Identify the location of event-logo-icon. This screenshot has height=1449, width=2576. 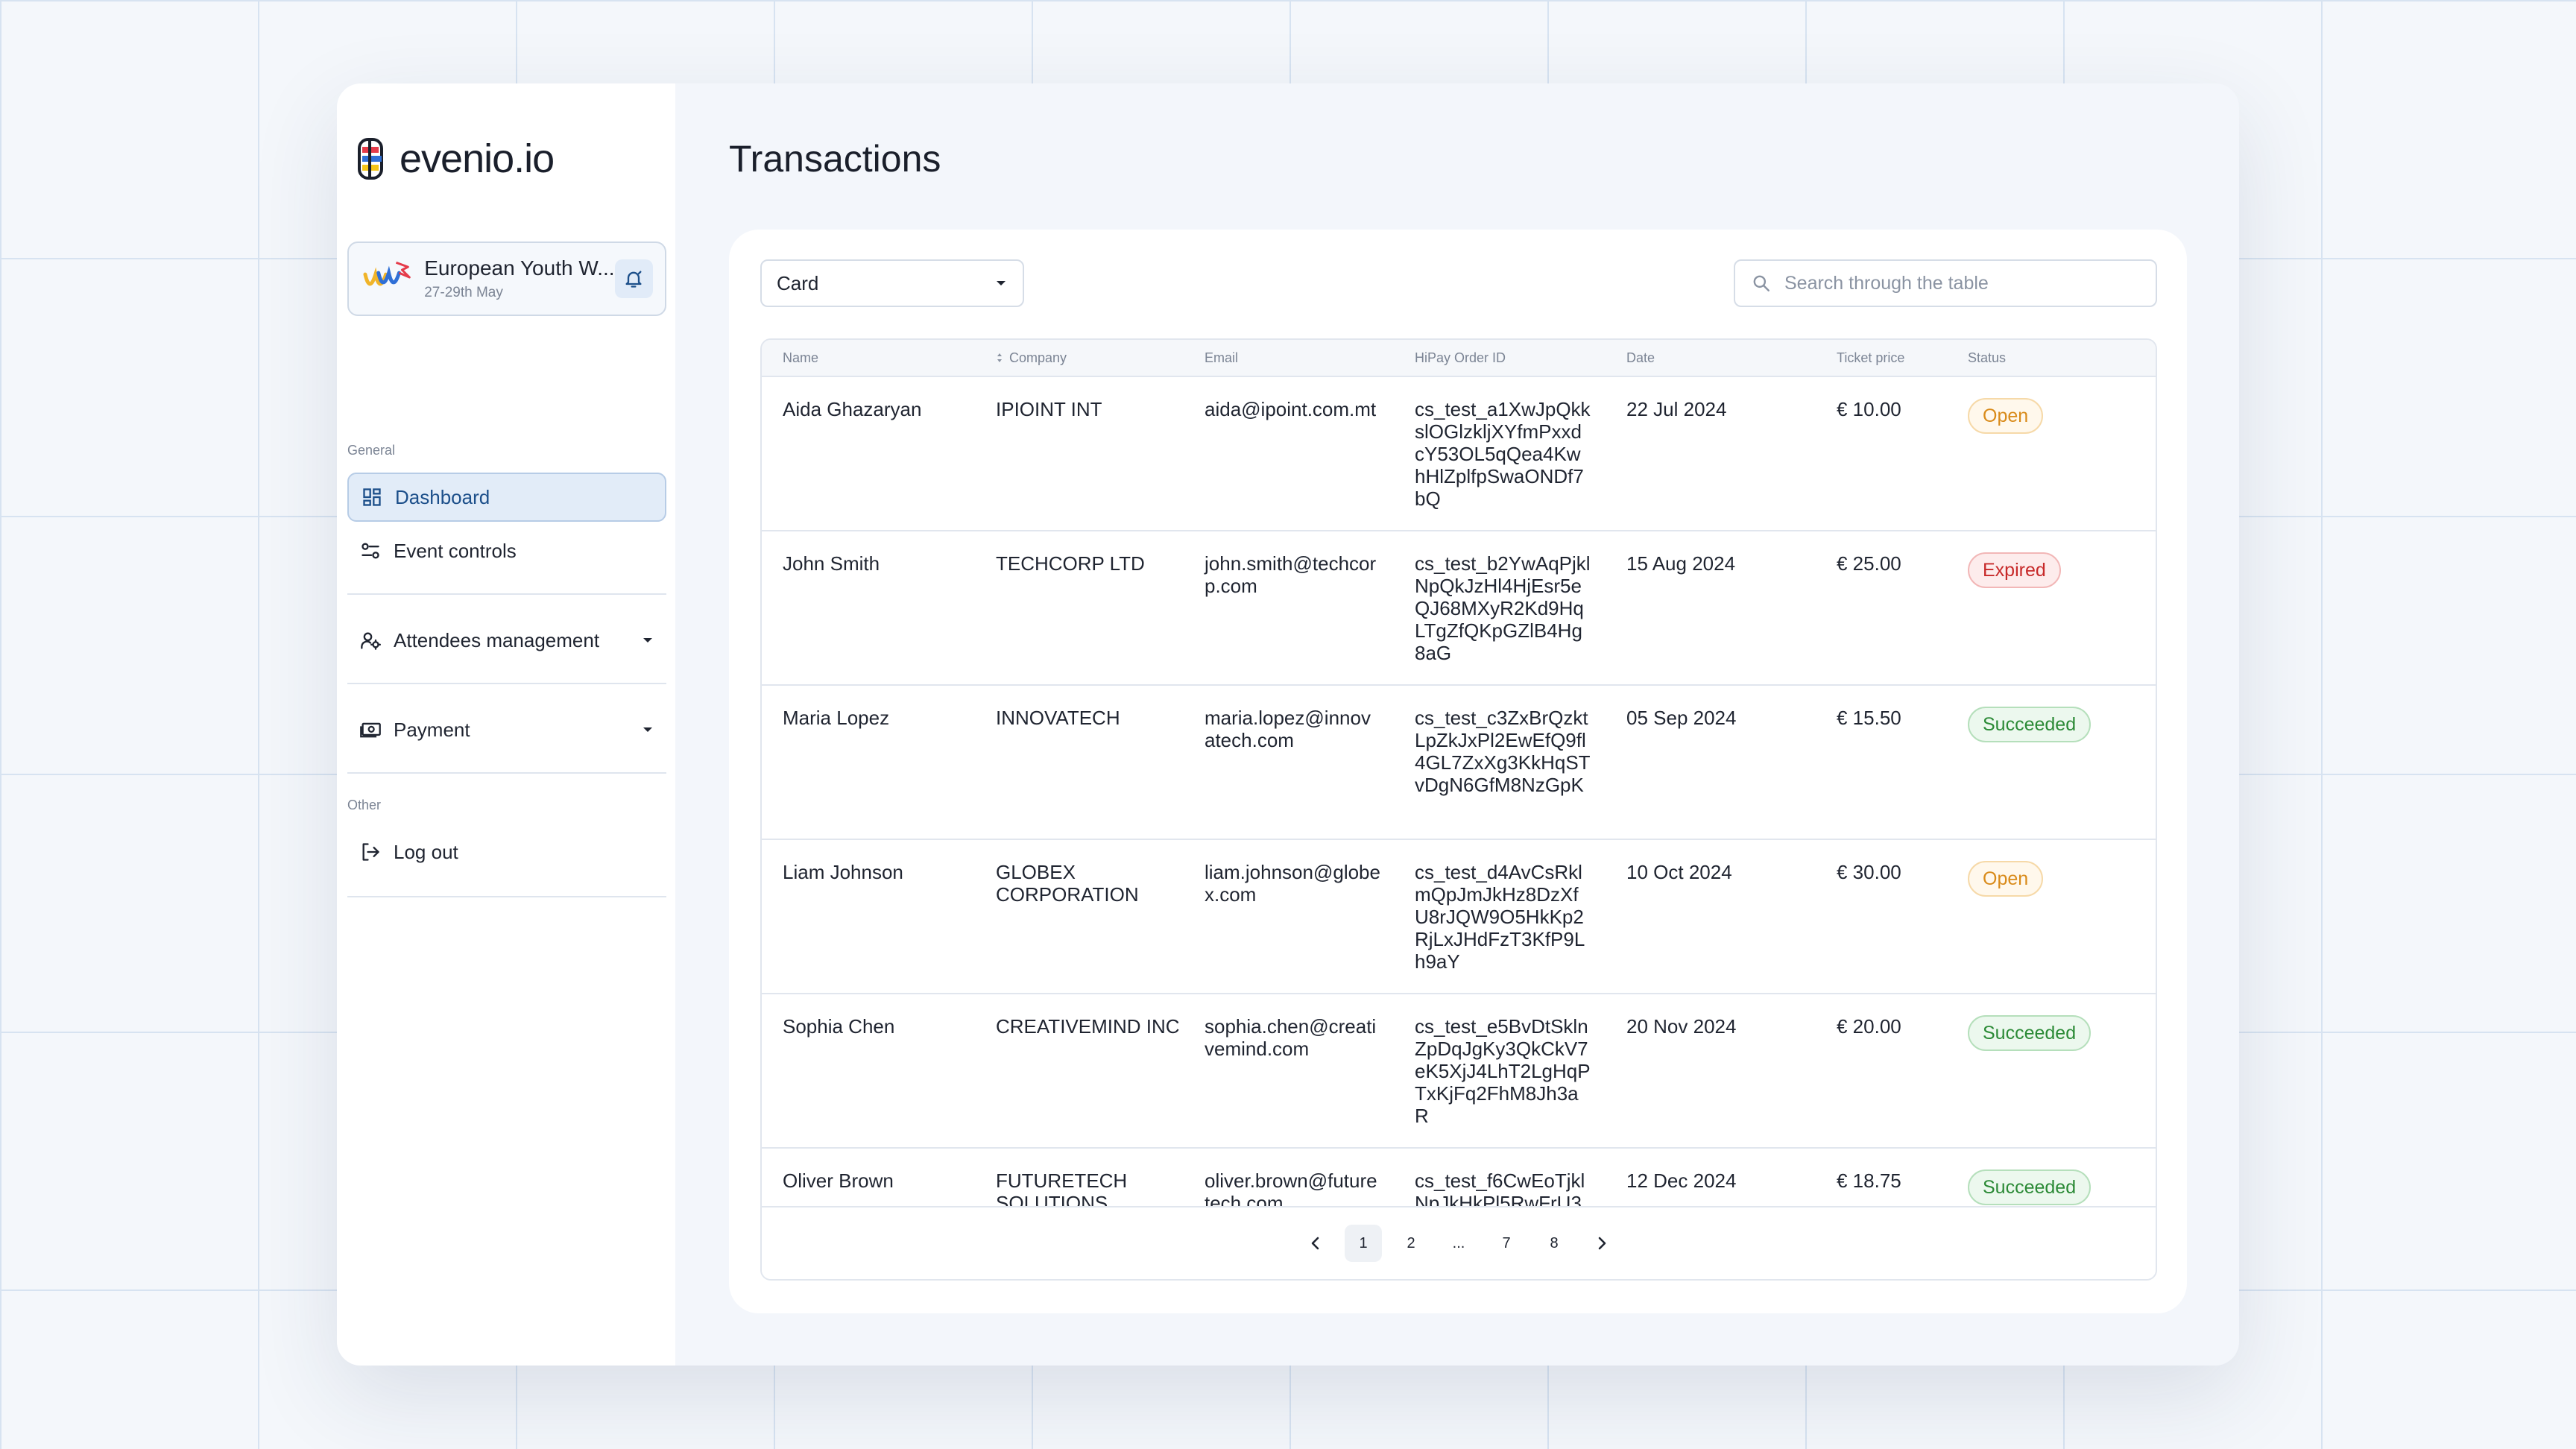
(387, 274).